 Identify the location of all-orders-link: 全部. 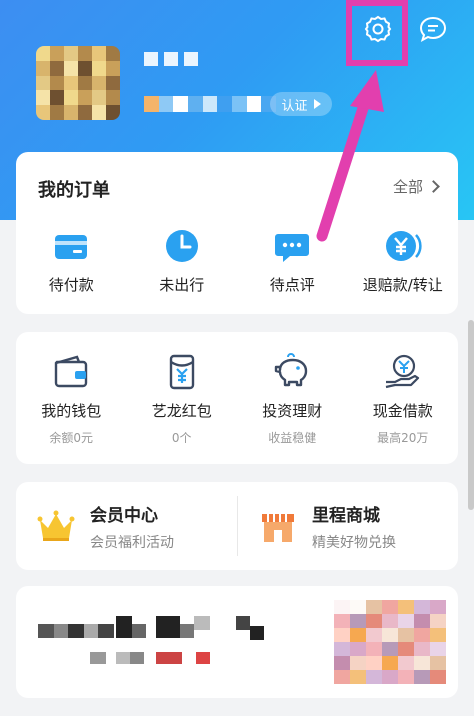
(416, 186).